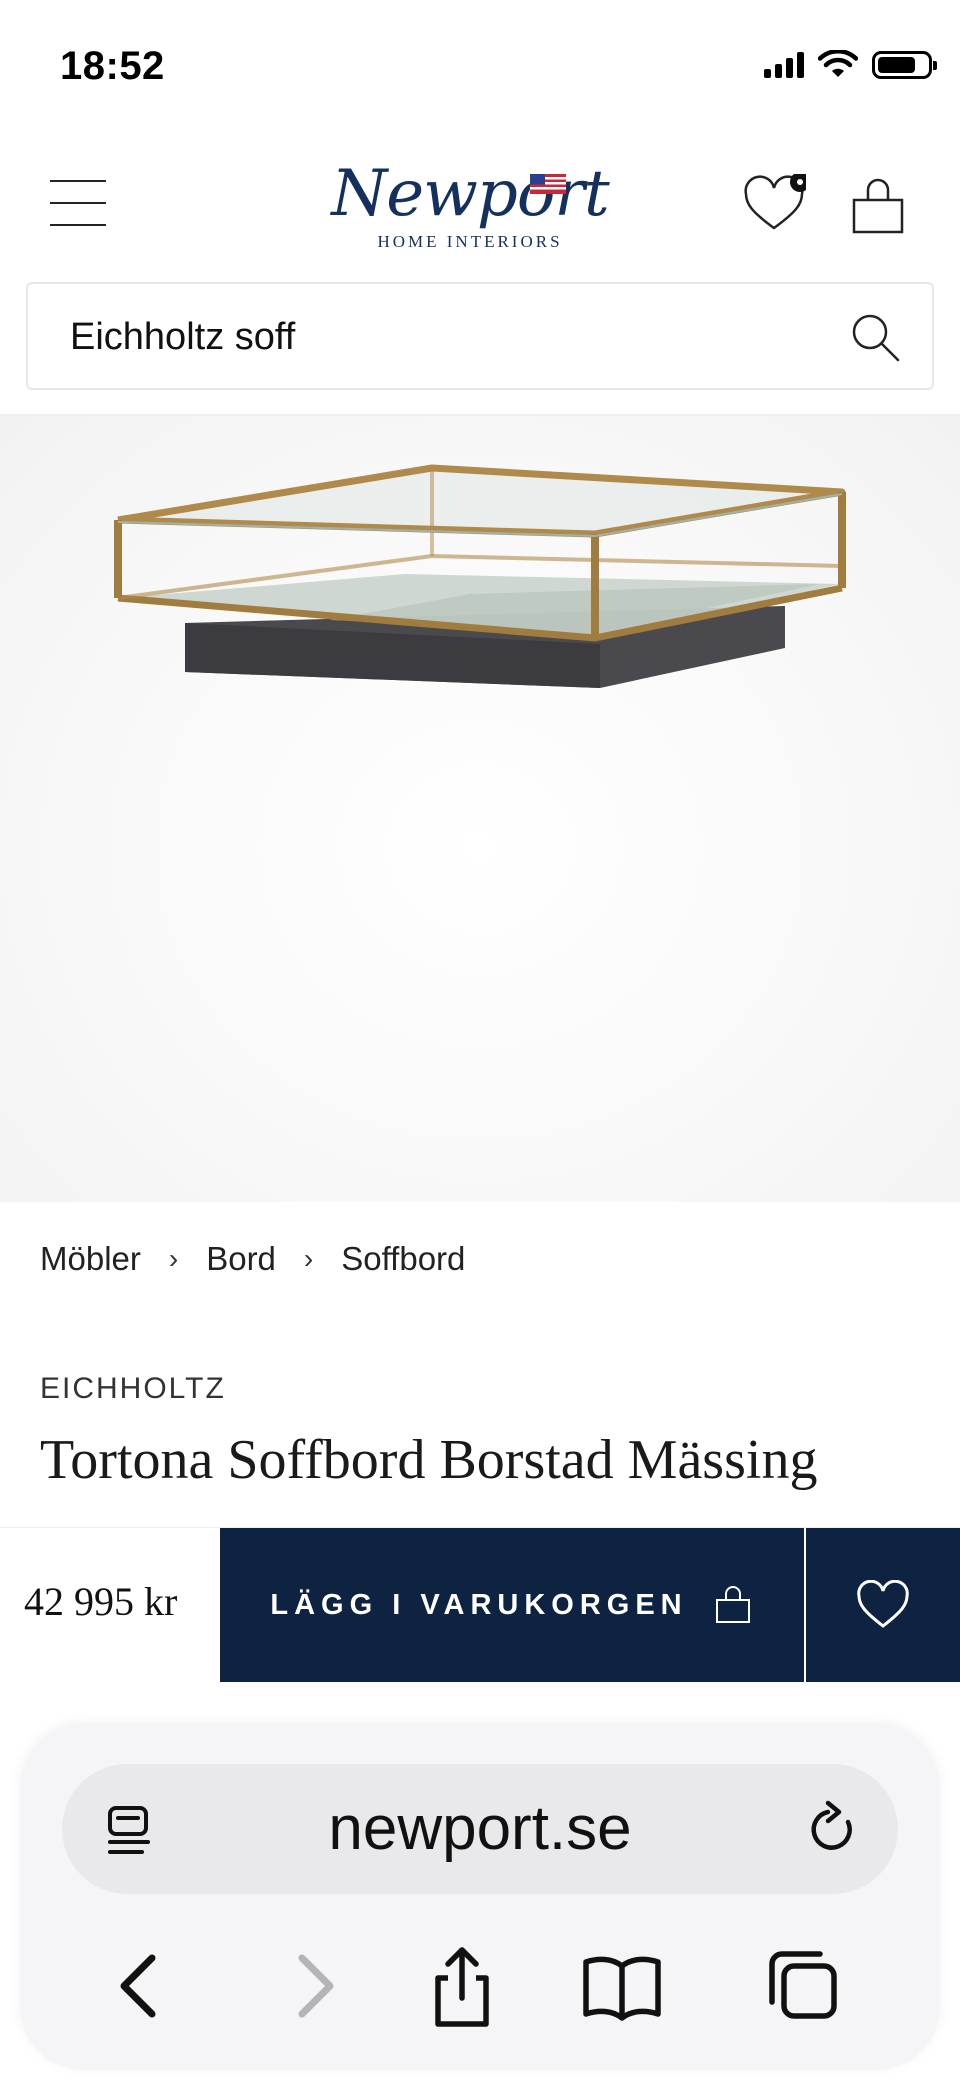  Describe the element at coordinates (784, 65) in the screenshot. I see `cellular-signal-icon` at that location.